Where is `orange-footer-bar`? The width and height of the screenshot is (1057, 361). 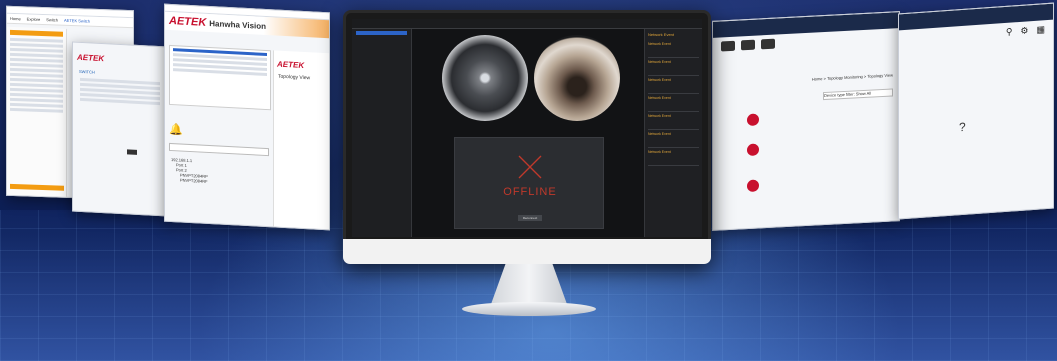
orange-footer-bar is located at coordinates (37, 187).